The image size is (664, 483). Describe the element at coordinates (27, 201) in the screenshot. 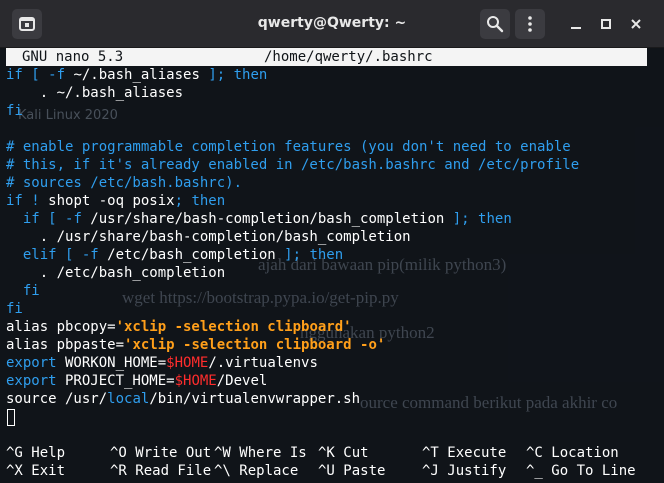

I see `code-token: if !` at that location.